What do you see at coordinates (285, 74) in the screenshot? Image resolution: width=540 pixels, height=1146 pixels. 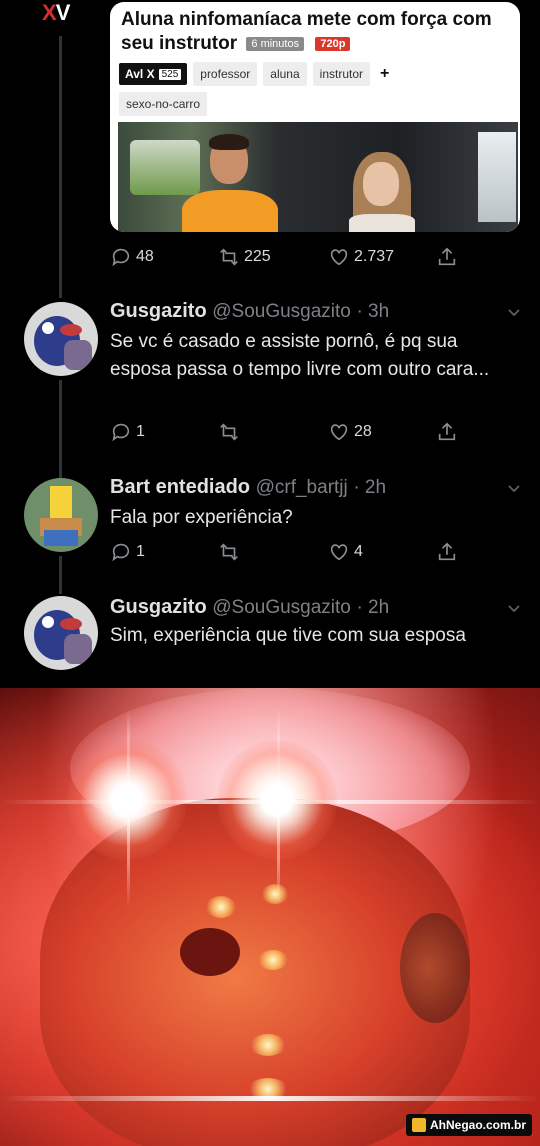 I see `tag-item: aluna` at bounding box center [285, 74].